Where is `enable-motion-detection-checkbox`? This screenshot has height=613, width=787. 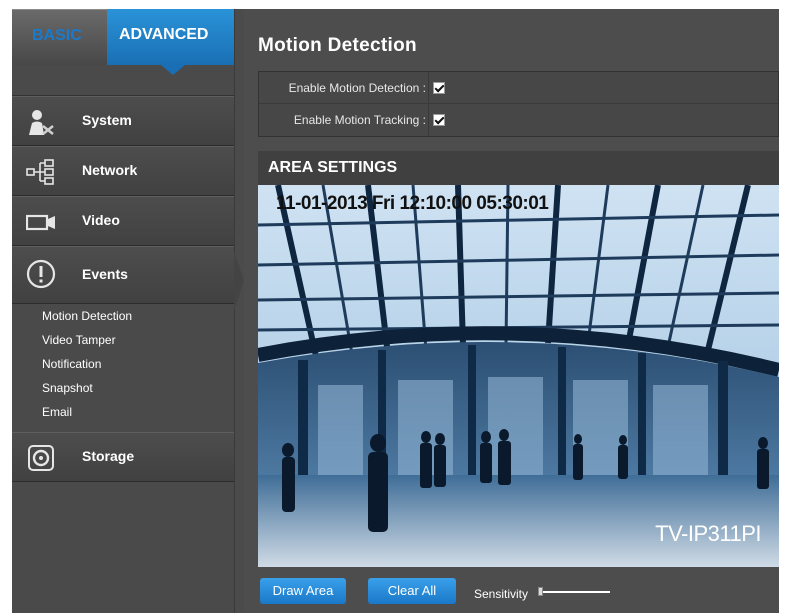
enable-motion-detection-checkbox is located at coordinates (439, 88).